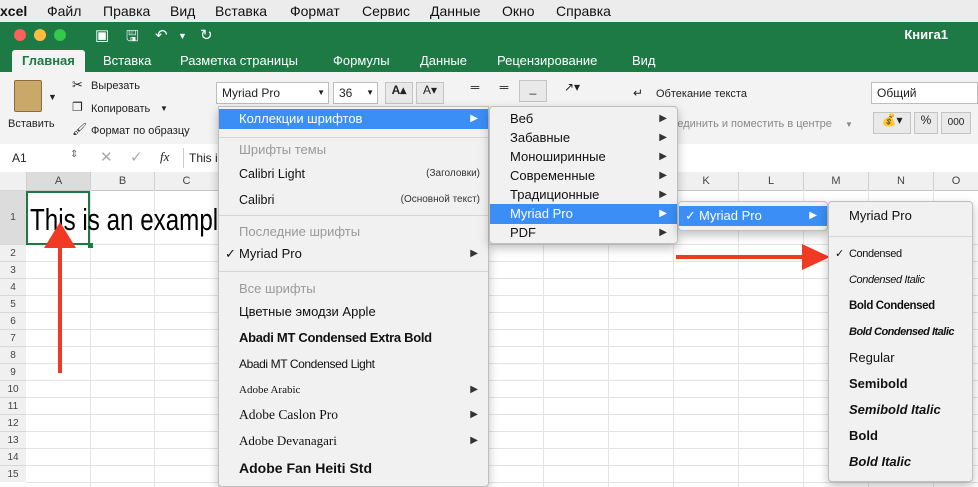 The image size is (978, 487). What do you see at coordinates (13, 269) in the screenshot?
I see `row-header: 3` at bounding box center [13, 269].